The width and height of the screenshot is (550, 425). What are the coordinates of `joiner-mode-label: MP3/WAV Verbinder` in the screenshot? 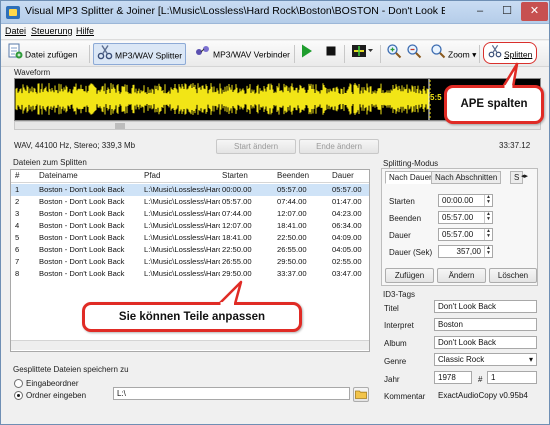 It's located at (252, 54).